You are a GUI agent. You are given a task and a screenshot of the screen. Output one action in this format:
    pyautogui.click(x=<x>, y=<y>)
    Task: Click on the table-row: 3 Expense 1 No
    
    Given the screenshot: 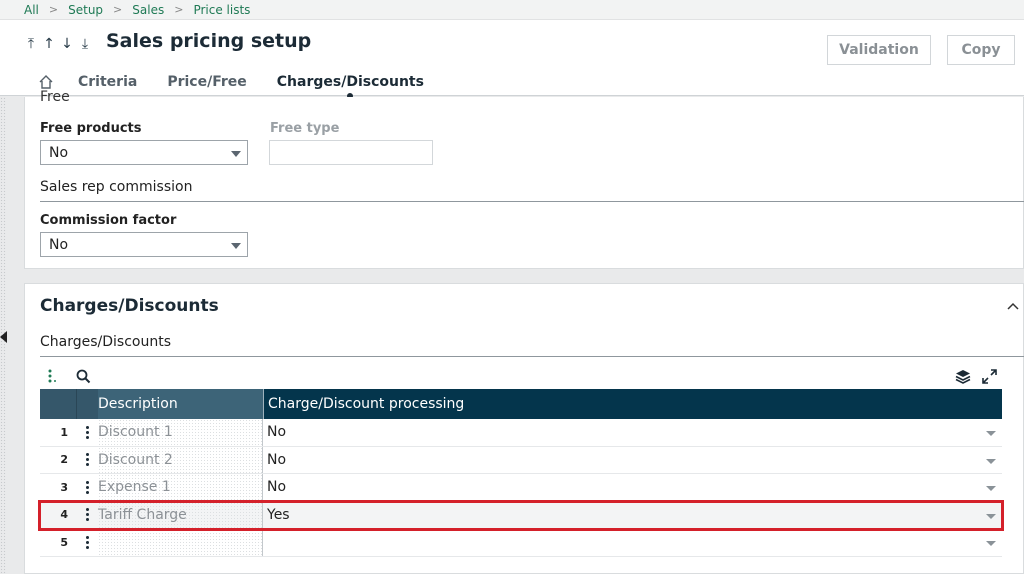 What is the action you would take?
    pyautogui.click(x=521, y=488)
    